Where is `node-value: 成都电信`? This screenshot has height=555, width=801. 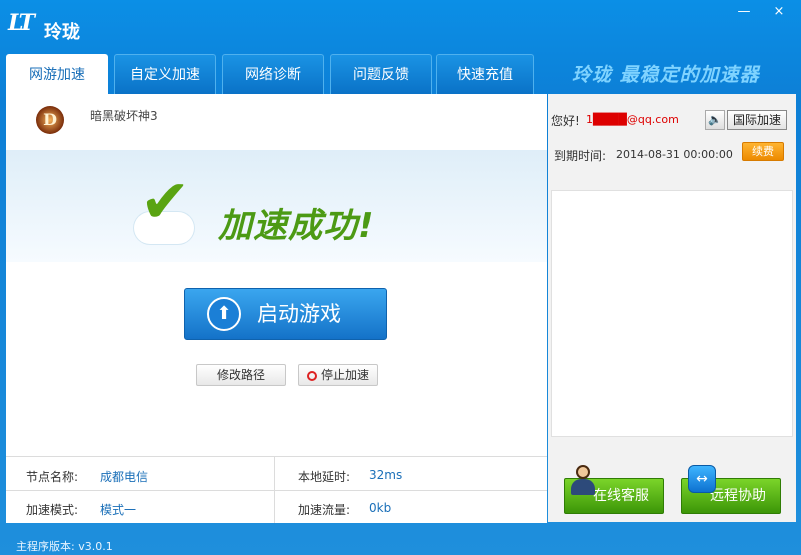
node-value: 成都电信 is located at coordinates (124, 477).